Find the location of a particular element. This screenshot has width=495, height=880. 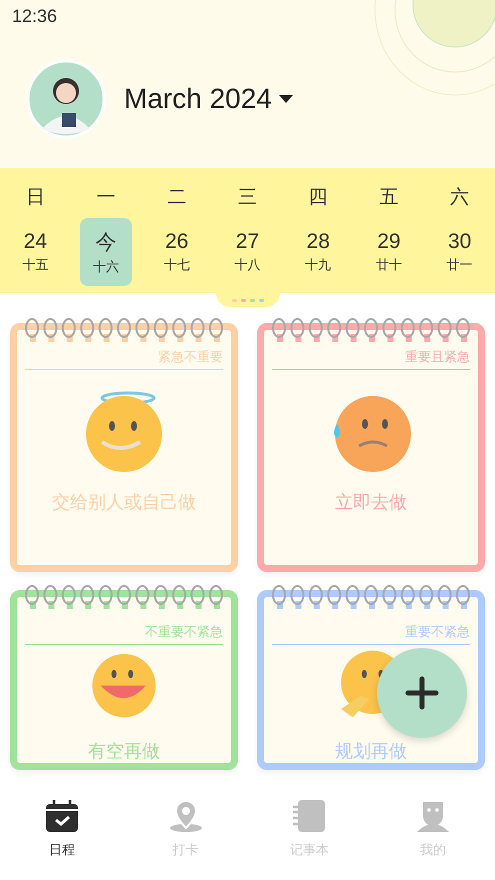

quadrant-tag: 紧急不重要 is located at coordinates (190, 357).